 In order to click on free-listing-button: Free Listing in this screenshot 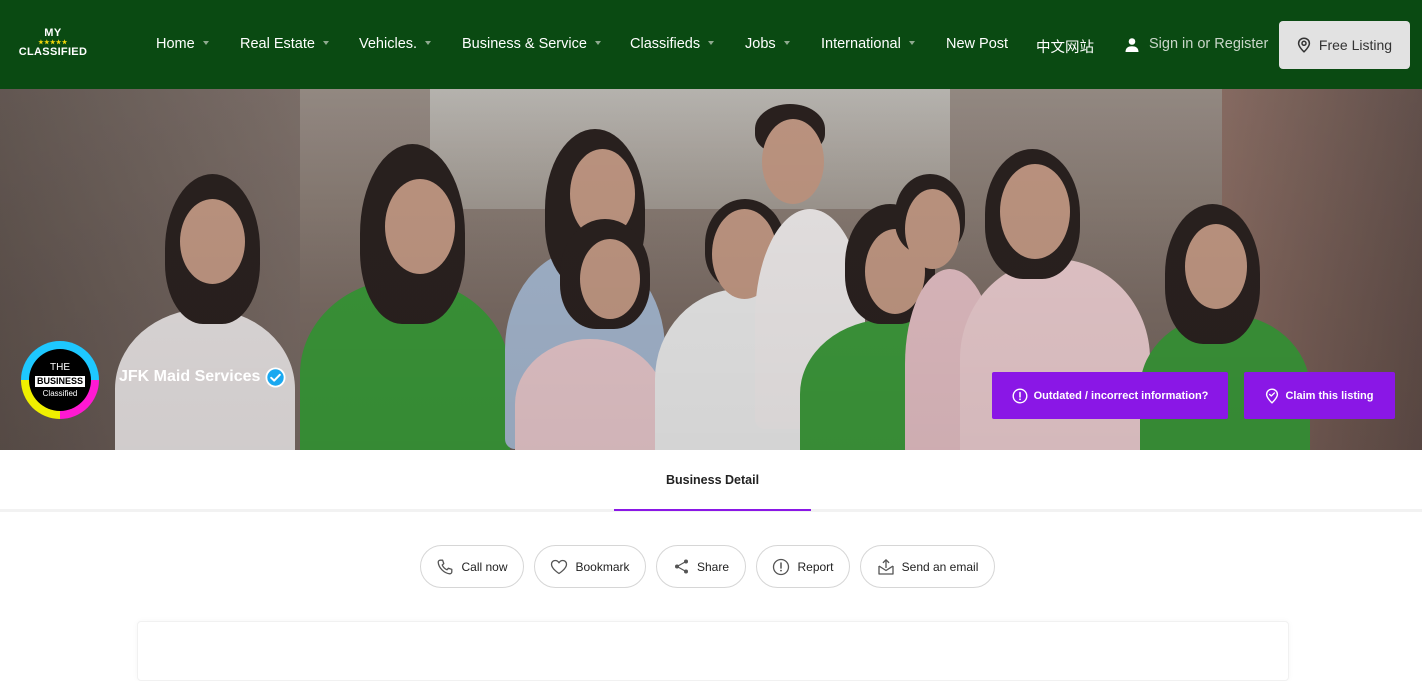, I will do `click(1344, 45)`.